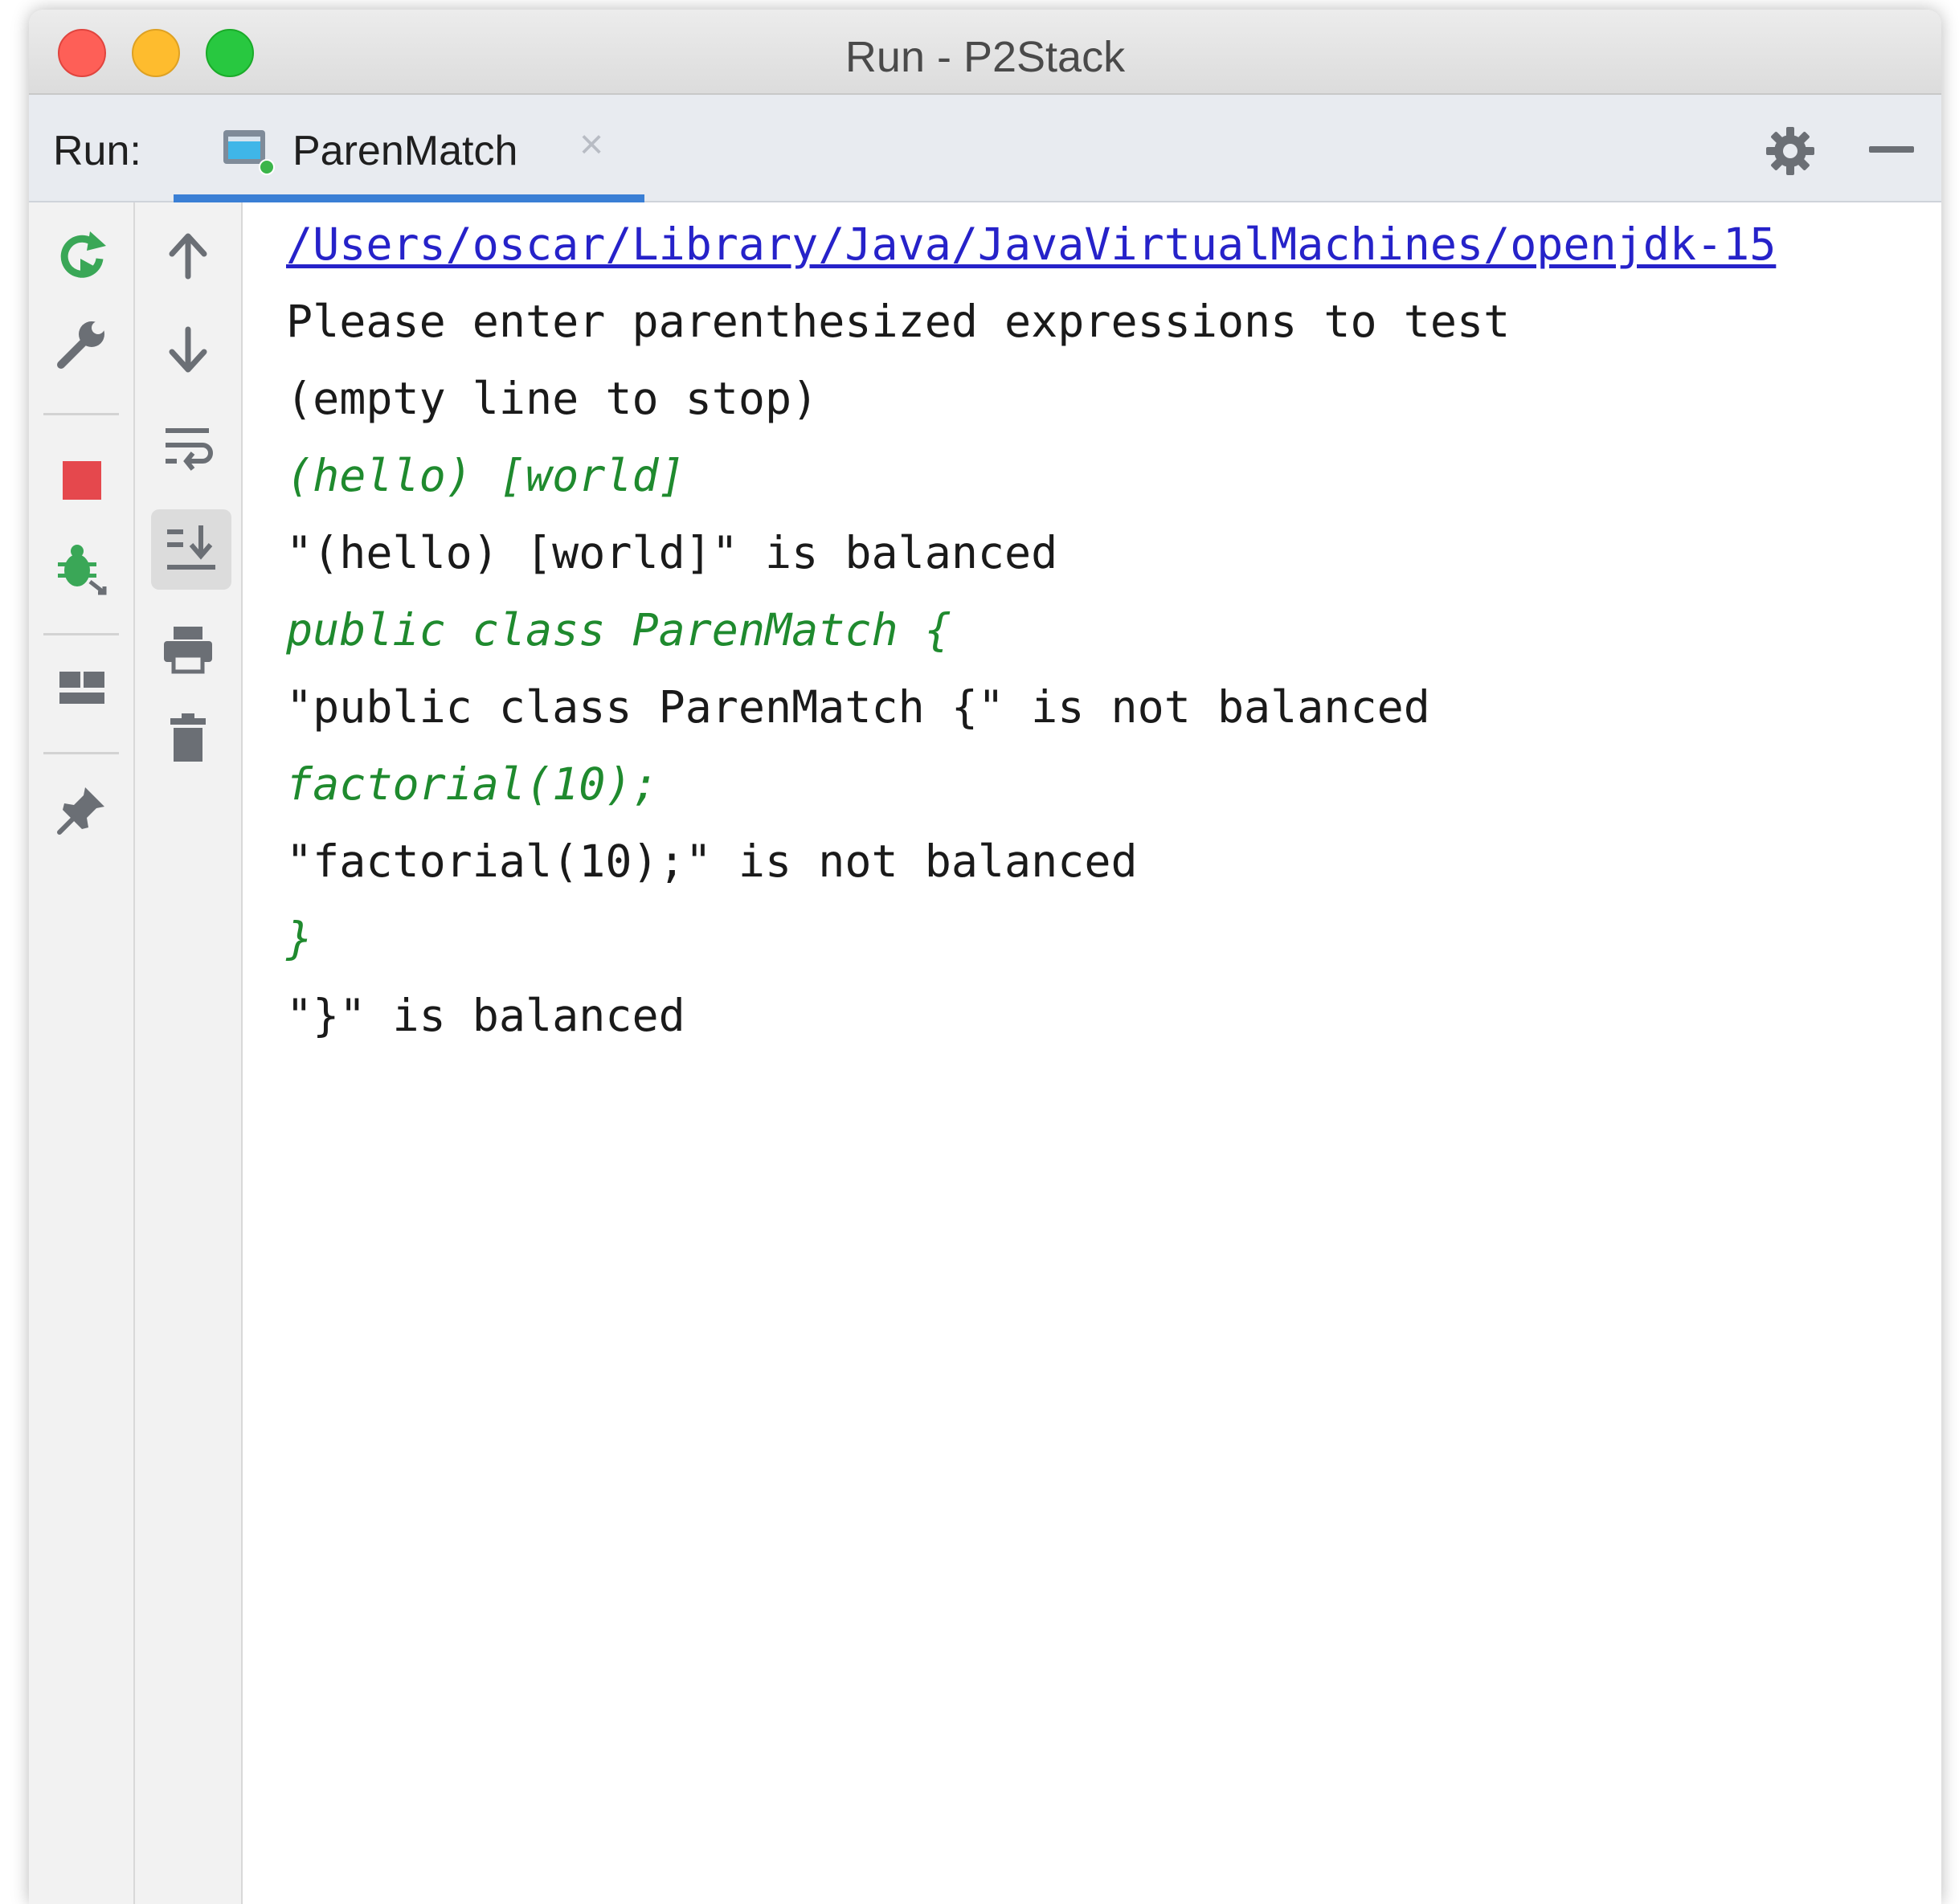  I want to click on stop-icon, so click(82, 480).